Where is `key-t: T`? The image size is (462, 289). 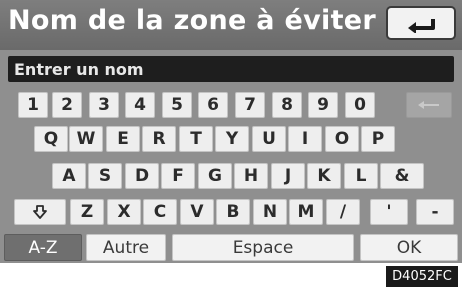
key-t: T is located at coordinates (196, 139).